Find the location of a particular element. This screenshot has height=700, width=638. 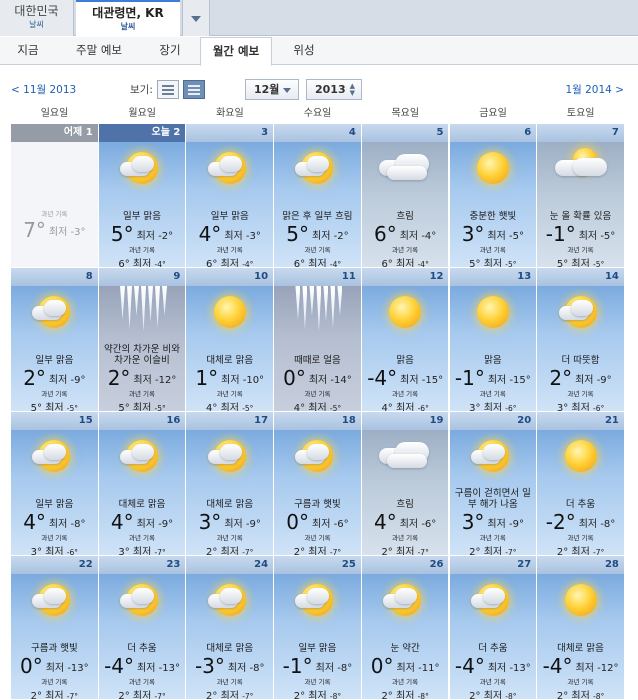

sun-icon is located at coordinates (581, 458).